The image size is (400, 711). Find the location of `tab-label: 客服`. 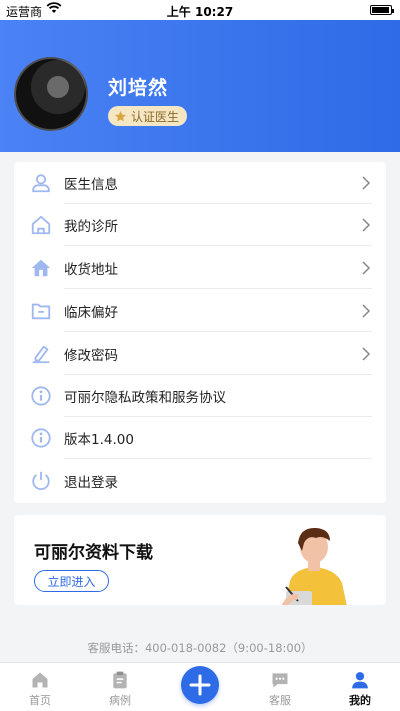

tab-label: 客服 is located at coordinates (280, 700).